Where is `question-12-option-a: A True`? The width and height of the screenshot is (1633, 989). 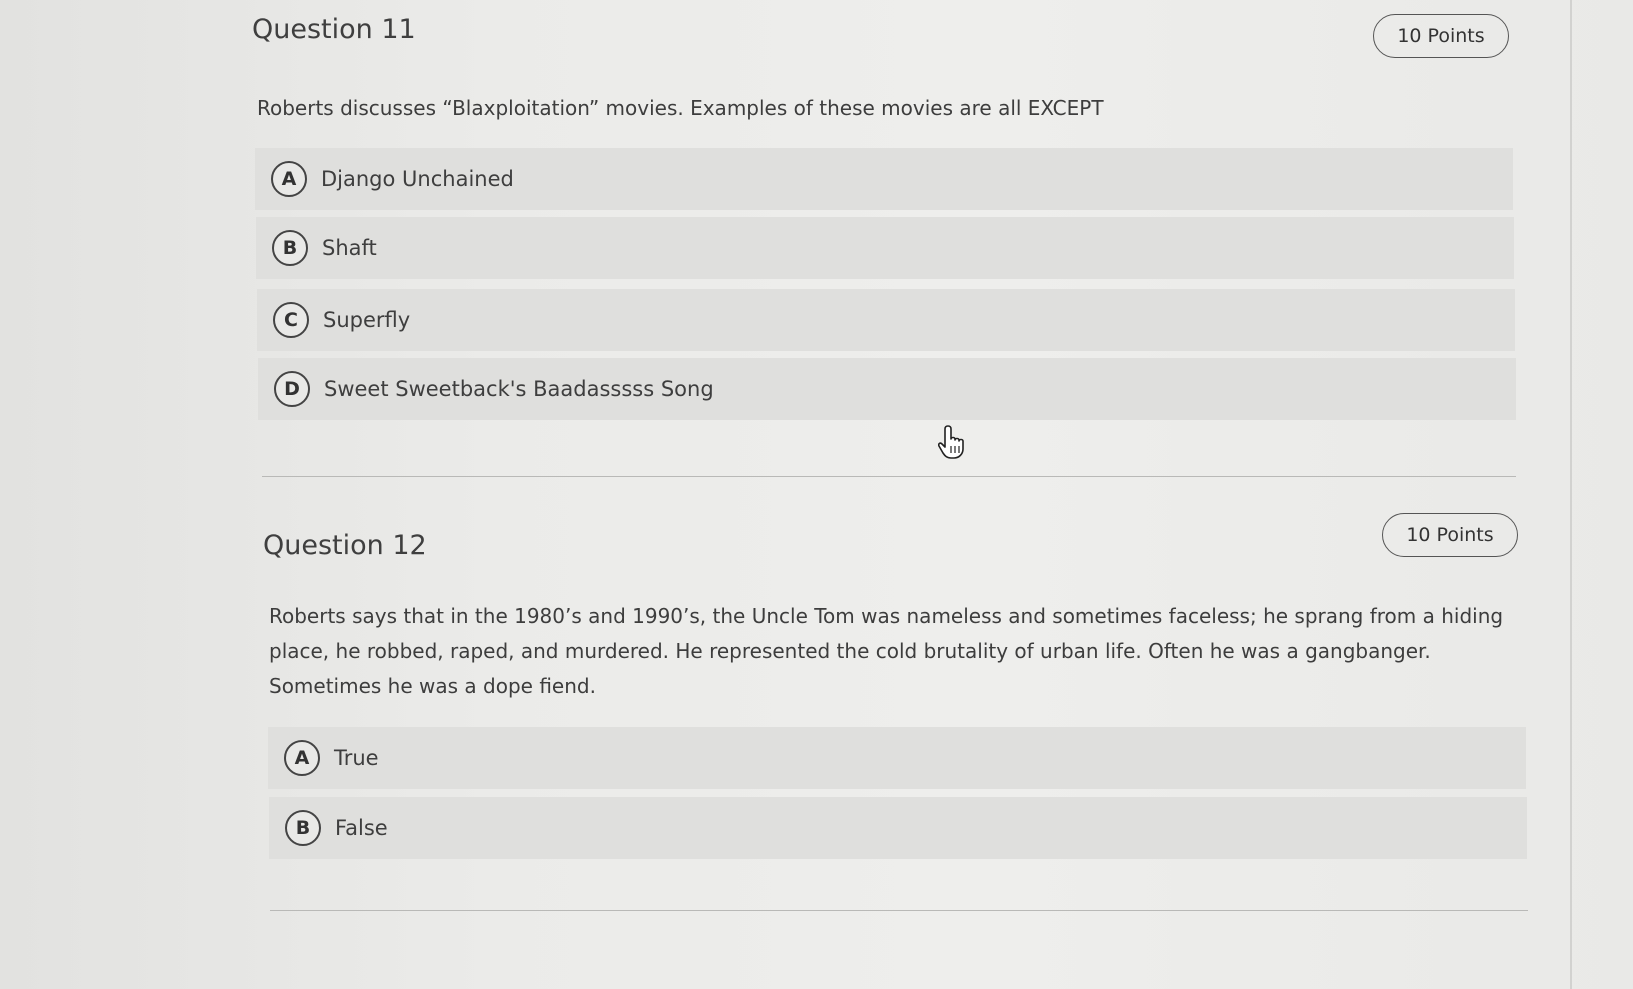
question-12-option-a: A True is located at coordinates (897, 758).